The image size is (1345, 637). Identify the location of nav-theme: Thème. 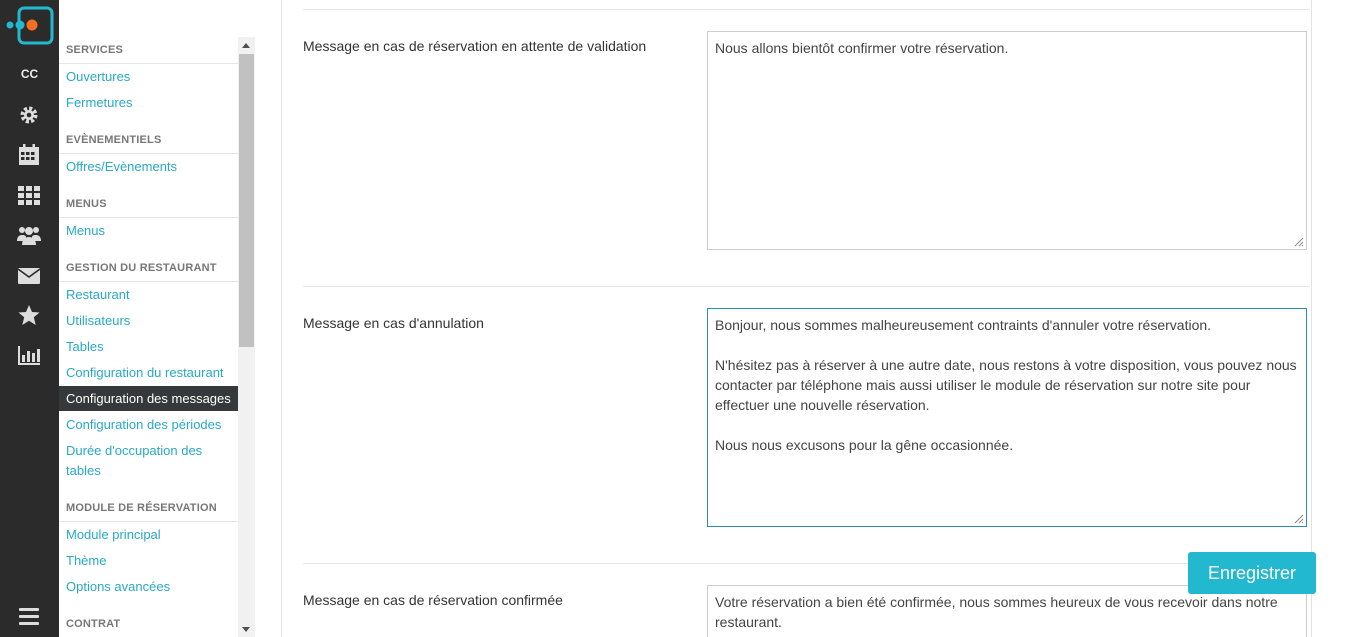
(86, 561).